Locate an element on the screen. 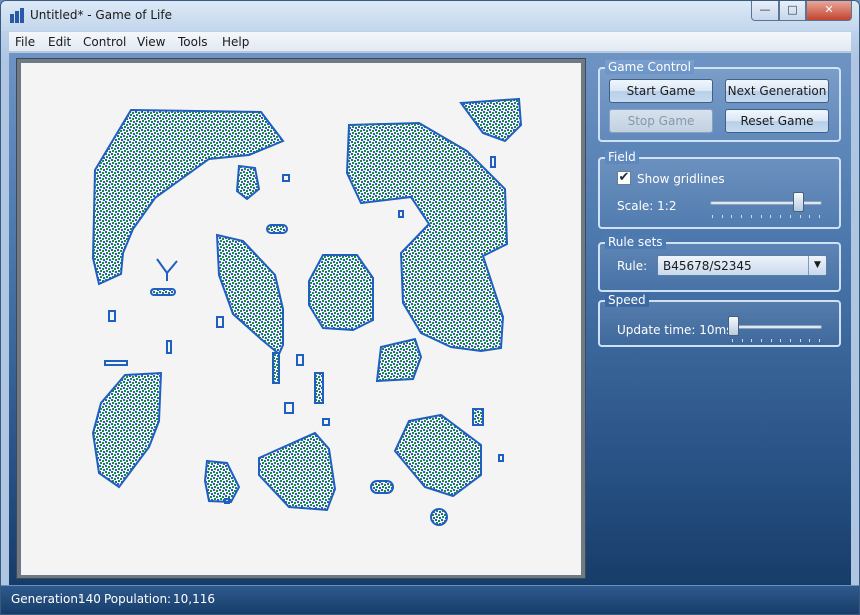 This screenshot has height=615, width=860. group-legend: Rule sets is located at coordinates (635, 242).